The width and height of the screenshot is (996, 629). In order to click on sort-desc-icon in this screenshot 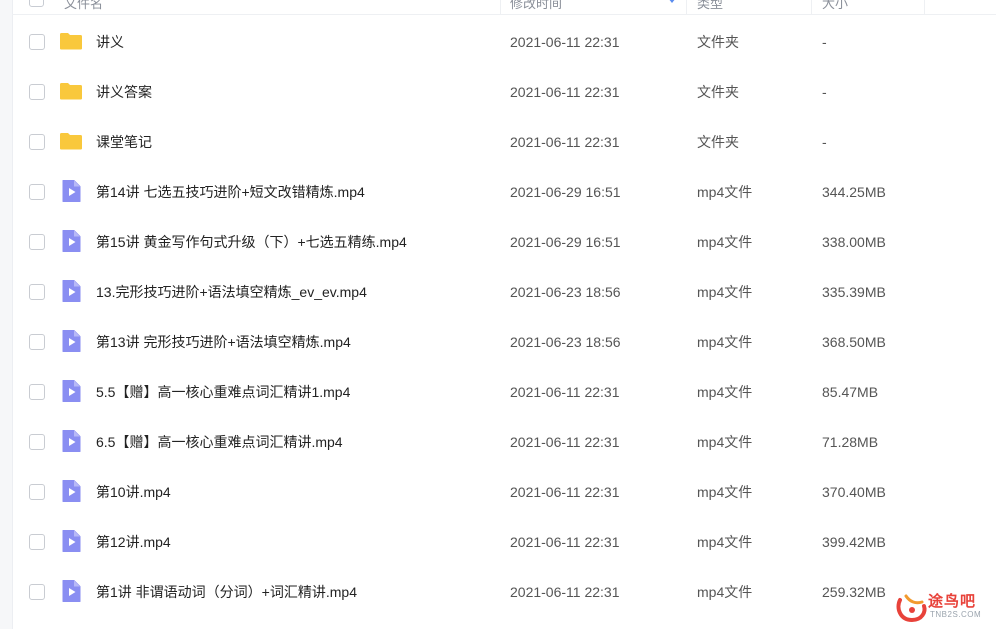, I will do `click(672, 1)`.